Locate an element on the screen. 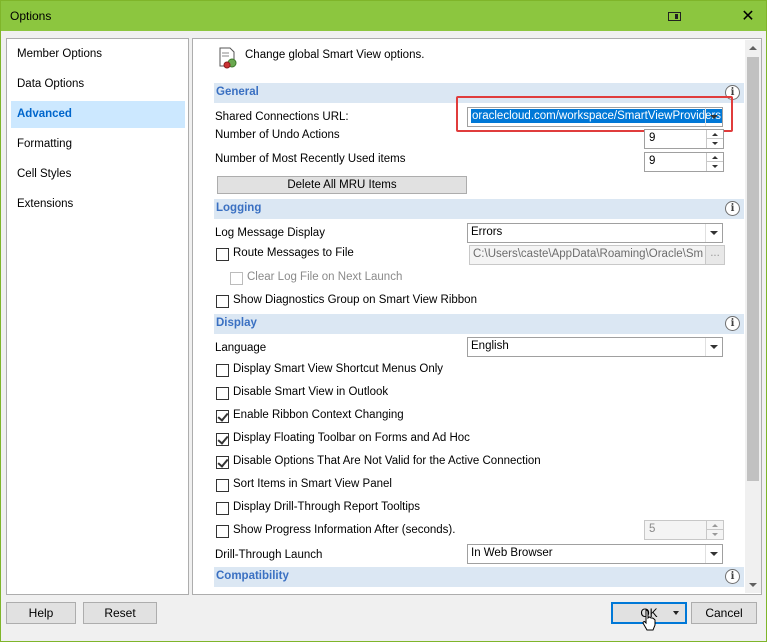 The width and height of the screenshot is (767, 642). section-compatibility: Compatibility i is located at coordinates (479, 577).